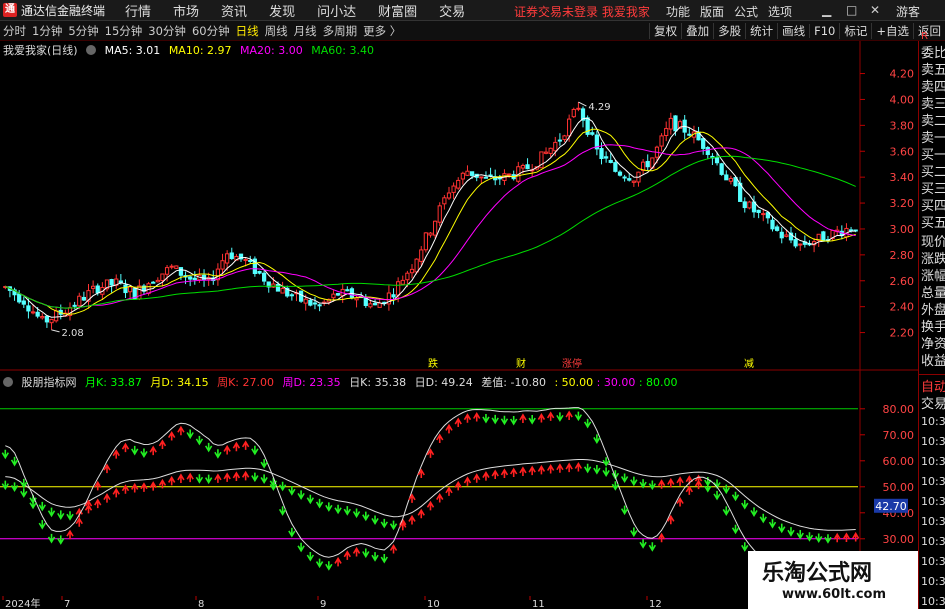 This screenshot has height=609, width=945. Describe the element at coordinates (311, 382) in the screenshot. I see `indicator-weekly-d: 周D: 23.35` at that location.